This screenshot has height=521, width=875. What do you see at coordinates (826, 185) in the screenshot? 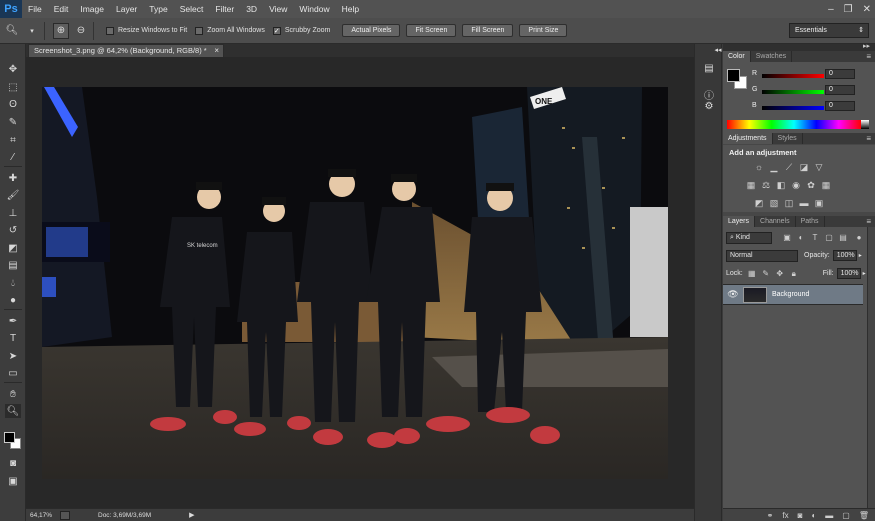
I see `color-lookup-icon: ▦` at bounding box center [826, 185].